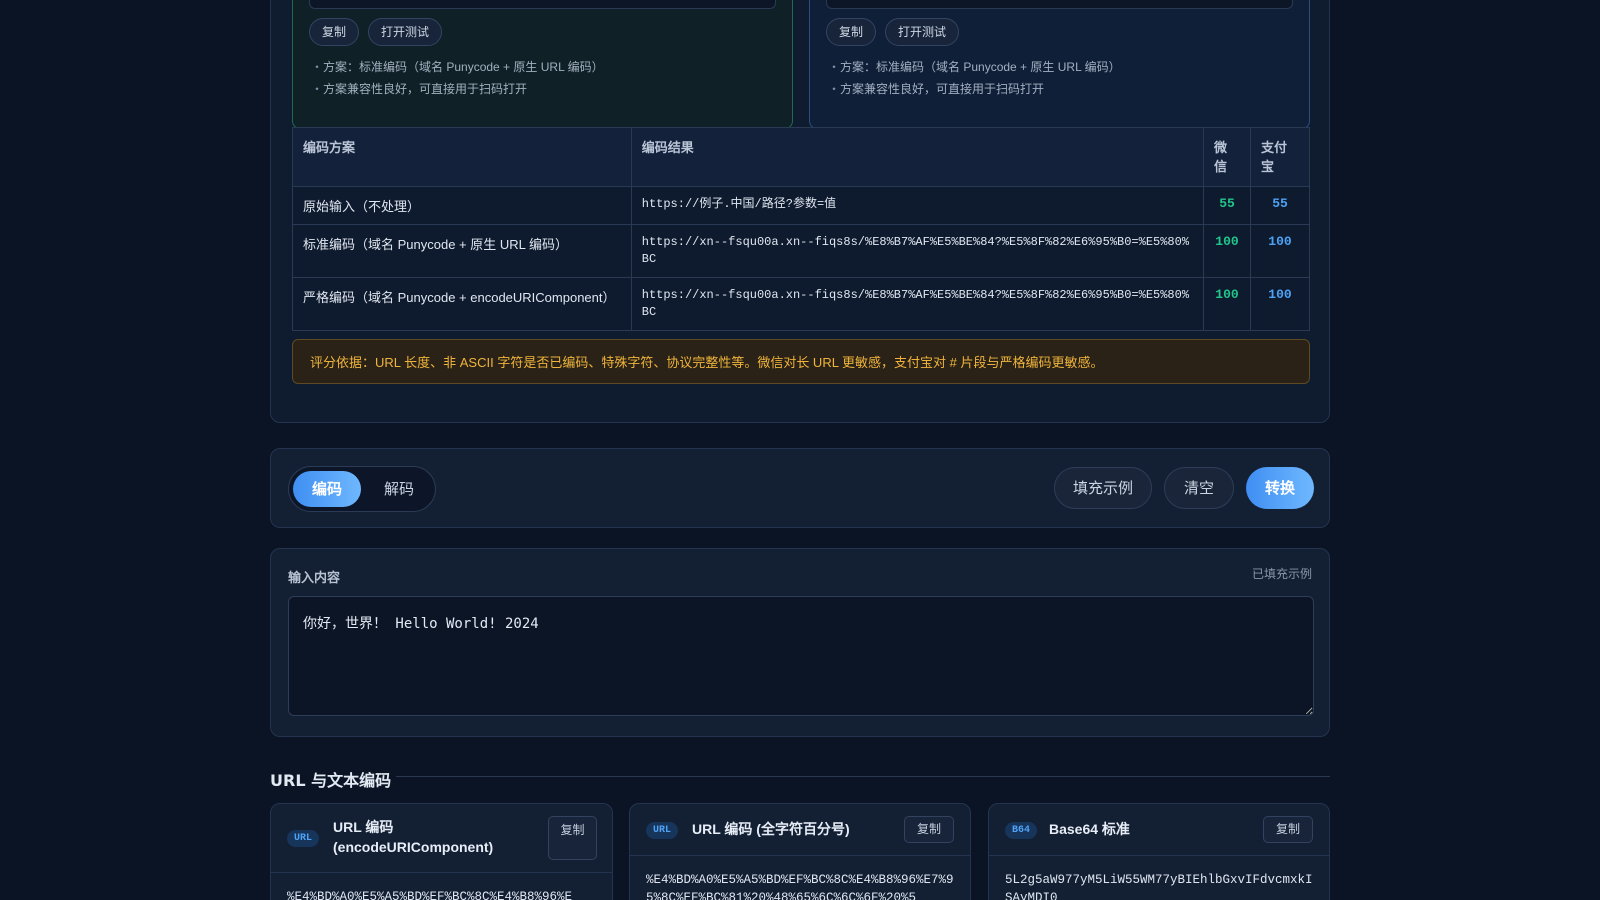 The height and width of the screenshot is (900, 1600). I want to click on mode-encode-button: 编码, so click(327, 489).